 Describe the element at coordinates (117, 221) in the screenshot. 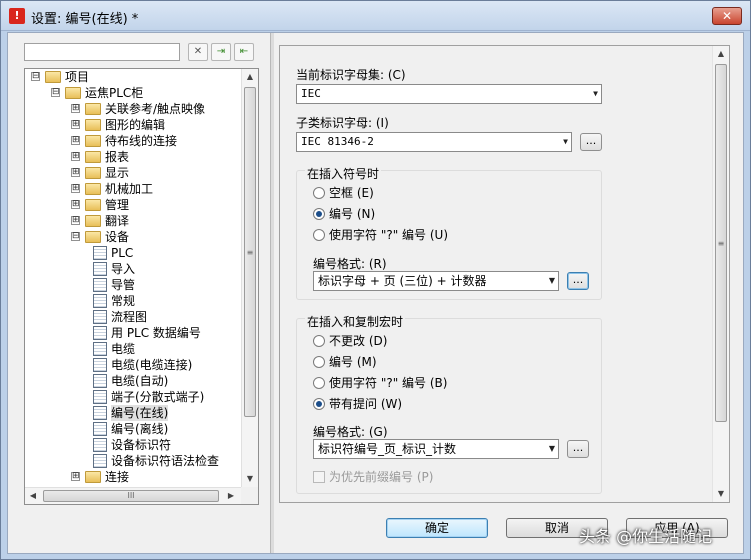

I see `tree-item-label: 翻译` at that location.